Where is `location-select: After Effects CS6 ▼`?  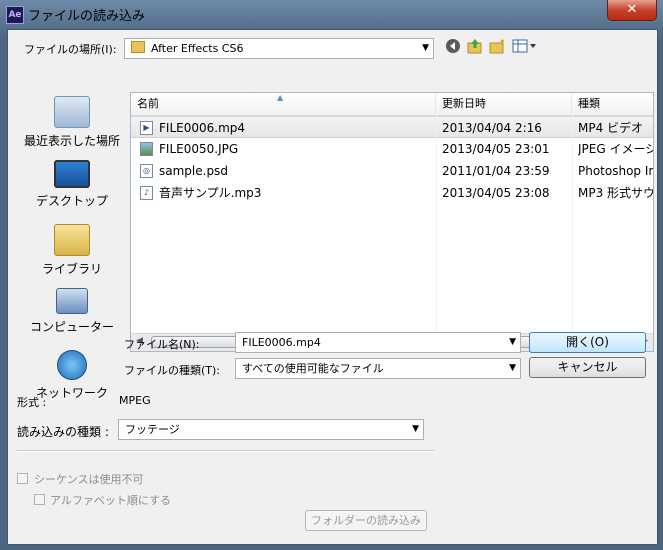
location-select: After Effects CS6 ▼ is located at coordinates (279, 48).